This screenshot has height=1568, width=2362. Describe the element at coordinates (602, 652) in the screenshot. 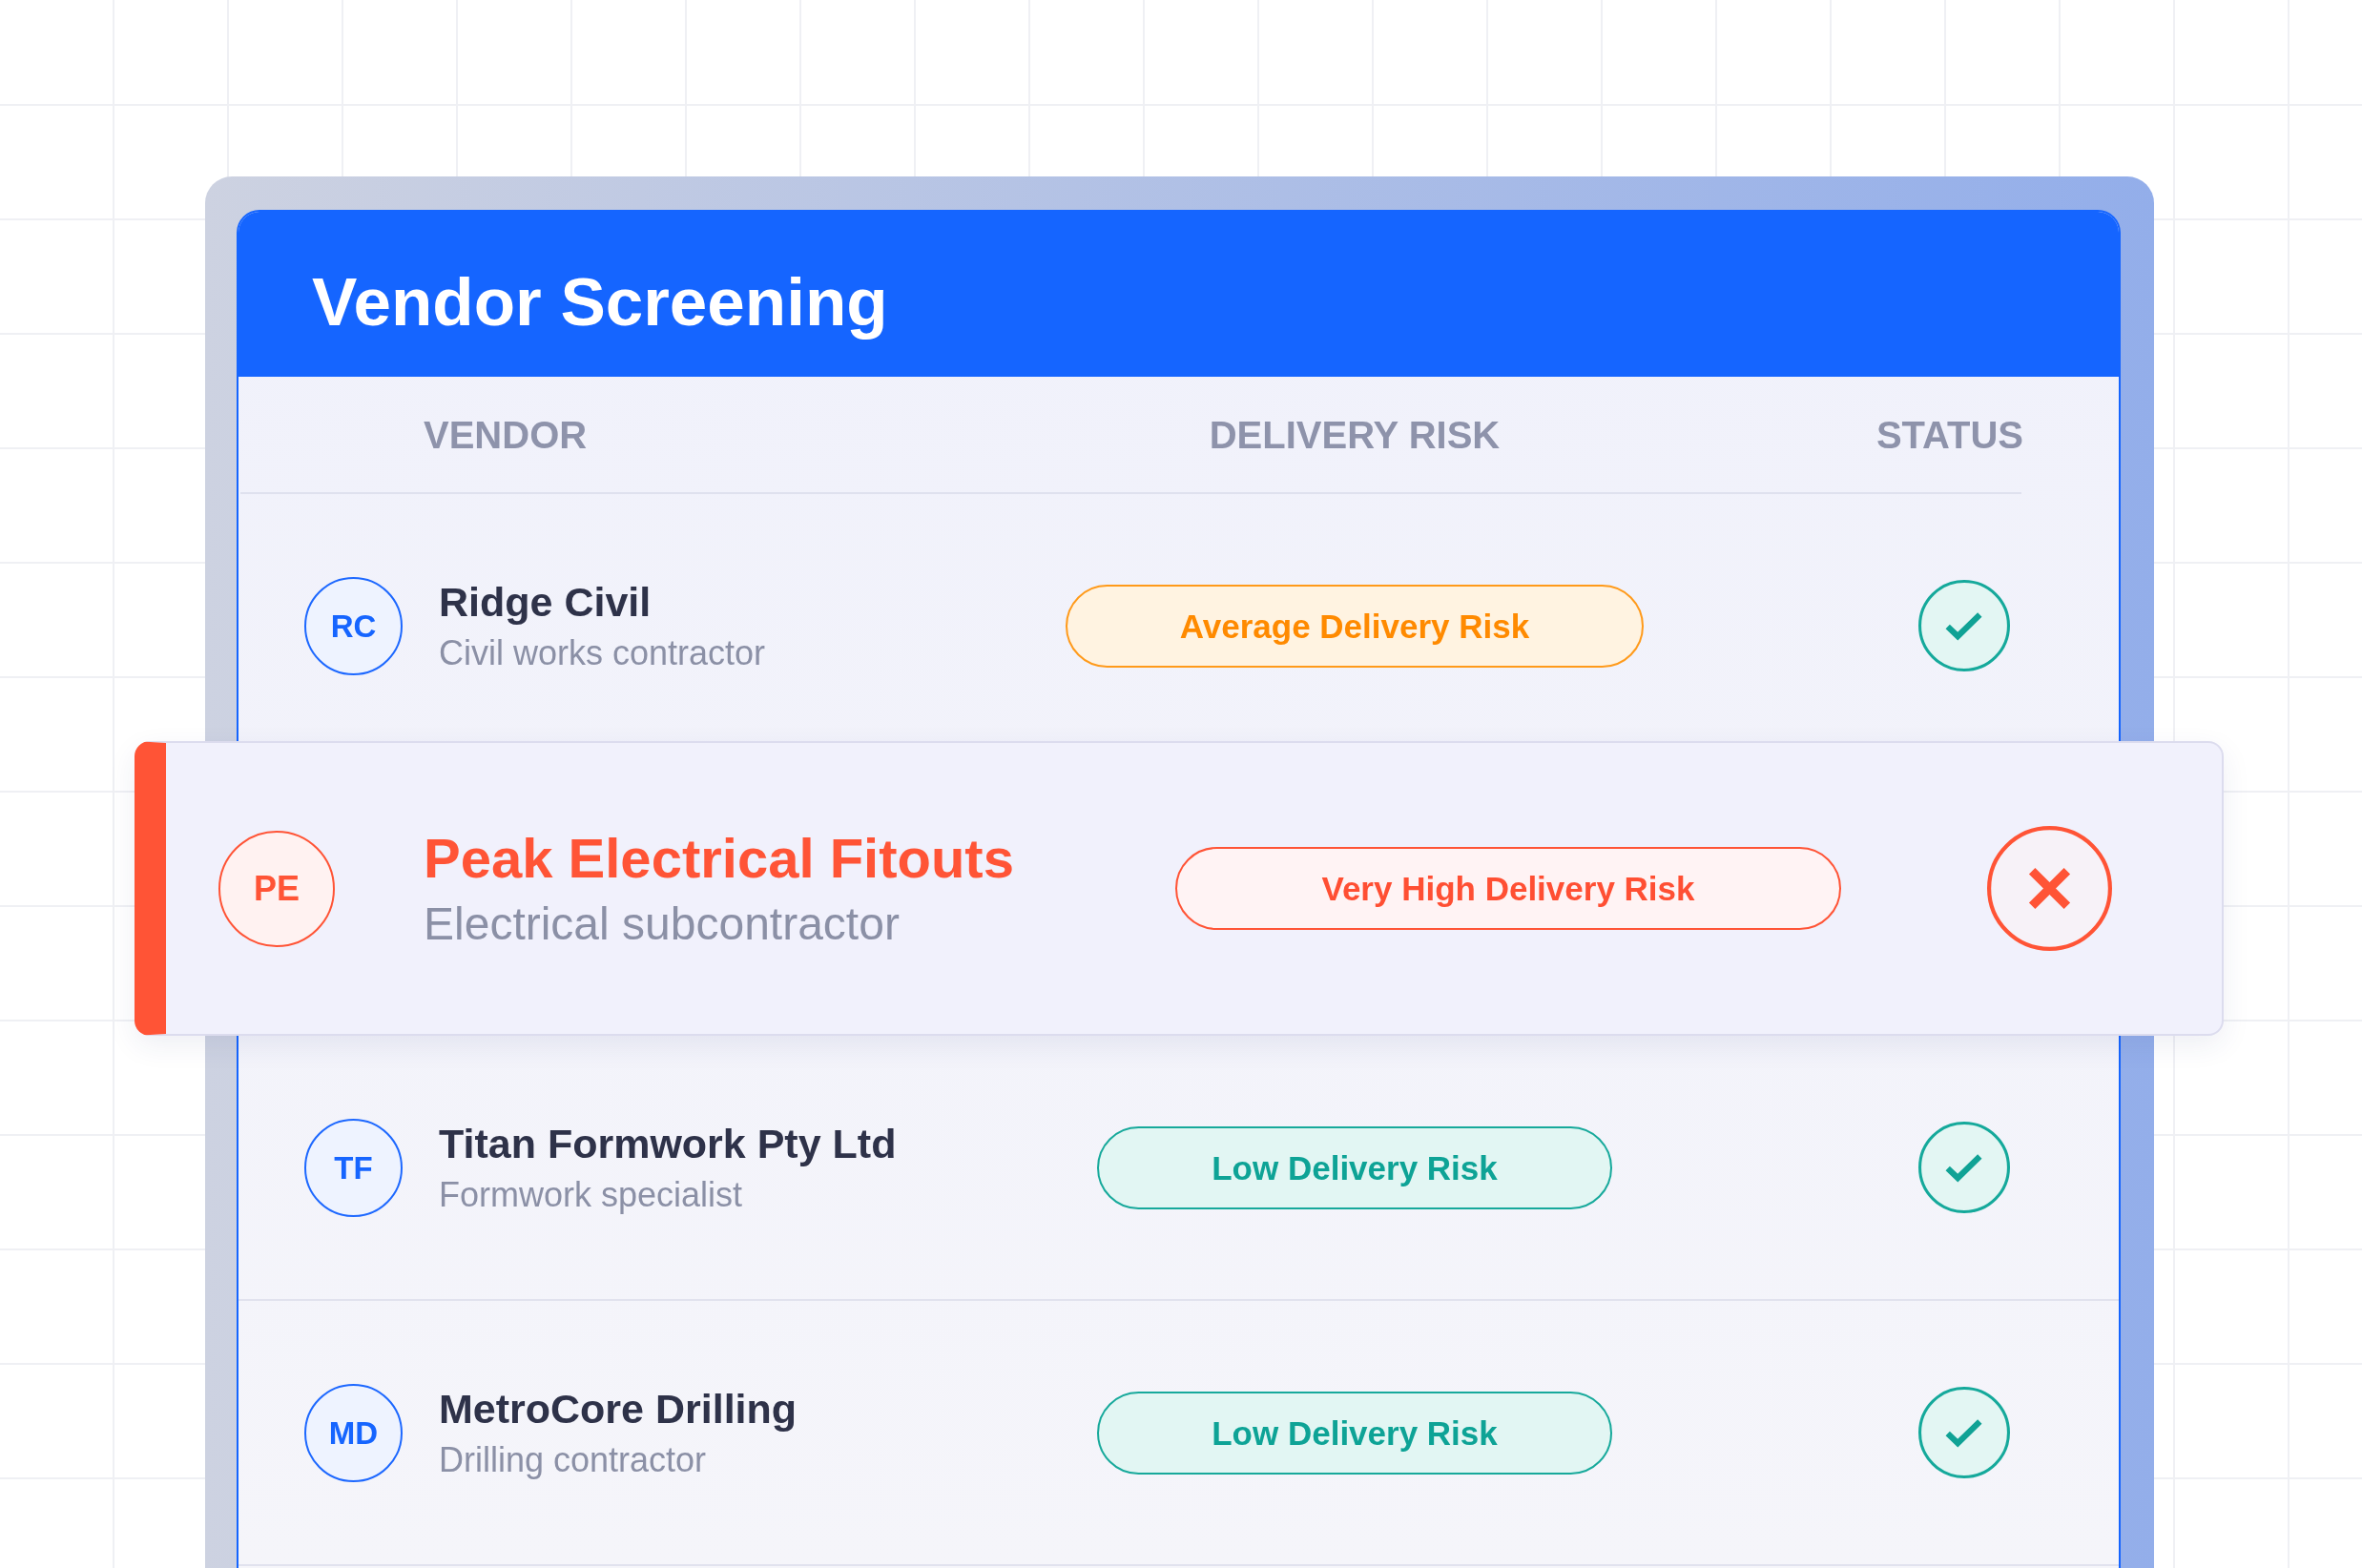

I see `vendor-description: Civil works contractor` at that location.